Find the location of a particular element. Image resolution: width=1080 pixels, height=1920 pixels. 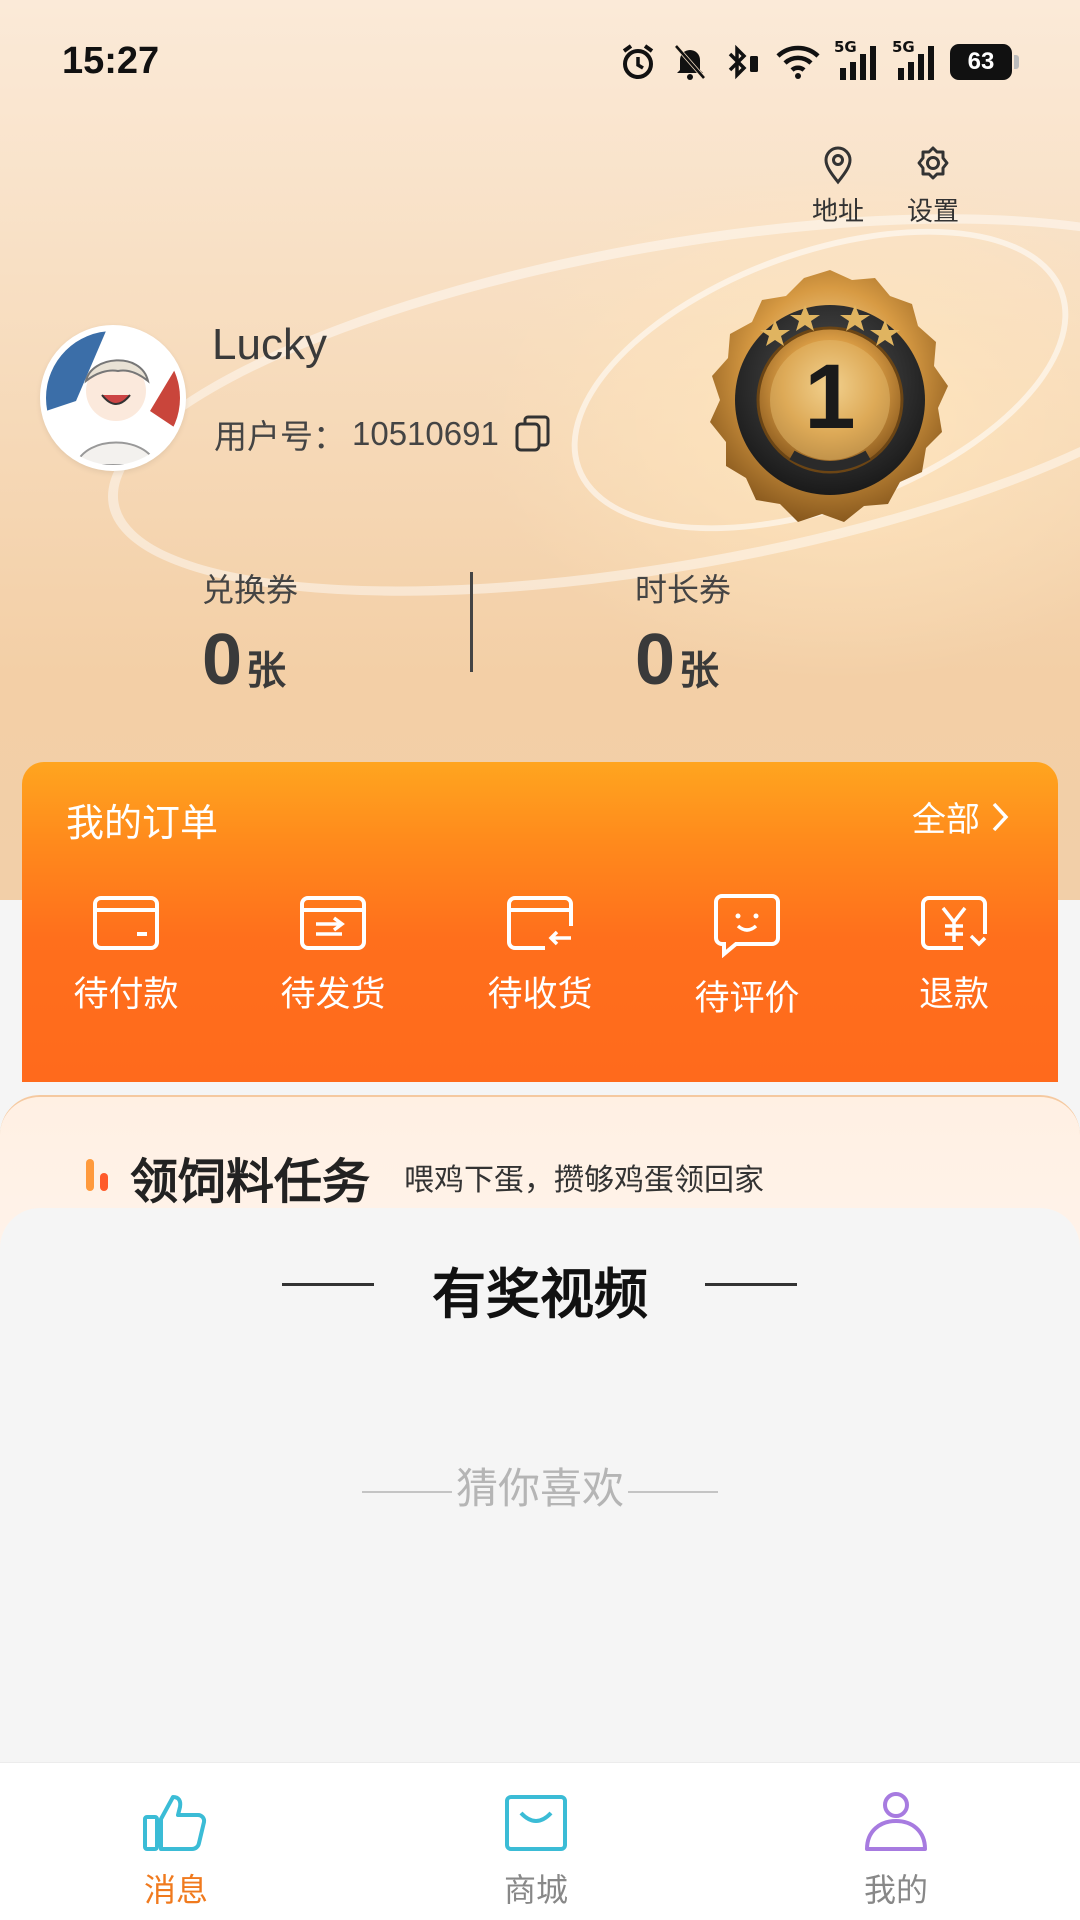

stat-label: 兑换券 is located at coordinates (250, 590).